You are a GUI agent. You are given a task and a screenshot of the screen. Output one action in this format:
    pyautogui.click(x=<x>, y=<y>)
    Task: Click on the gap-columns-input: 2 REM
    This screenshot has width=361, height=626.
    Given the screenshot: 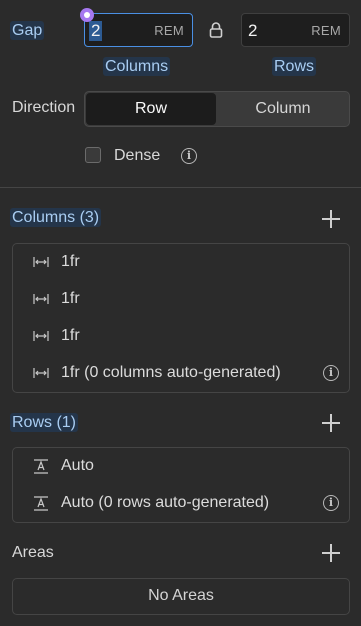 What is the action you would take?
    pyautogui.click(x=138, y=30)
    